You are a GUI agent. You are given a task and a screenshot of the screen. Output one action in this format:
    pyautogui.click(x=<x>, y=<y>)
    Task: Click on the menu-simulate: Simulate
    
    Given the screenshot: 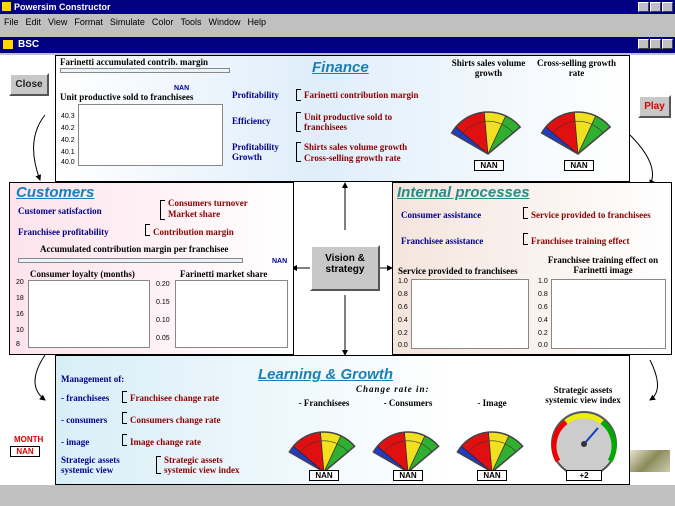 What is the action you would take?
    pyautogui.click(x=127, y=22)
    